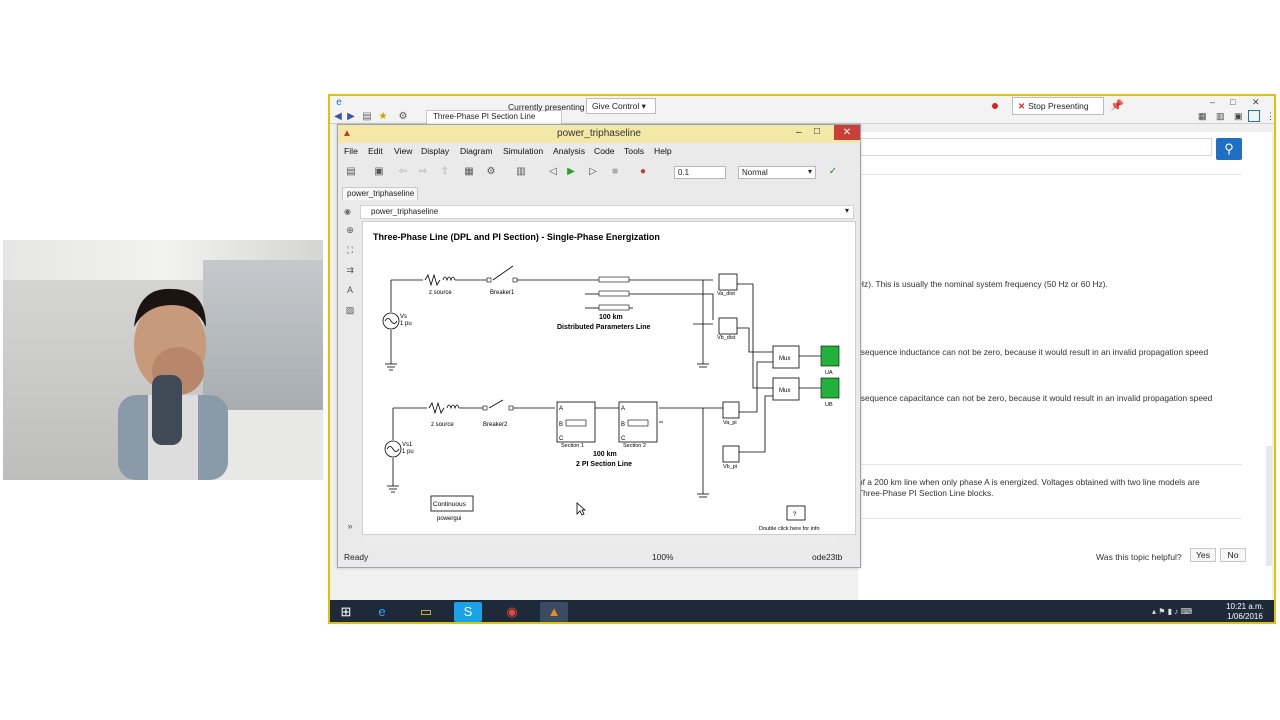  Describe the element at coordinates (338, 117) in the screenshot. I see `back-icon: ◀` at that location.